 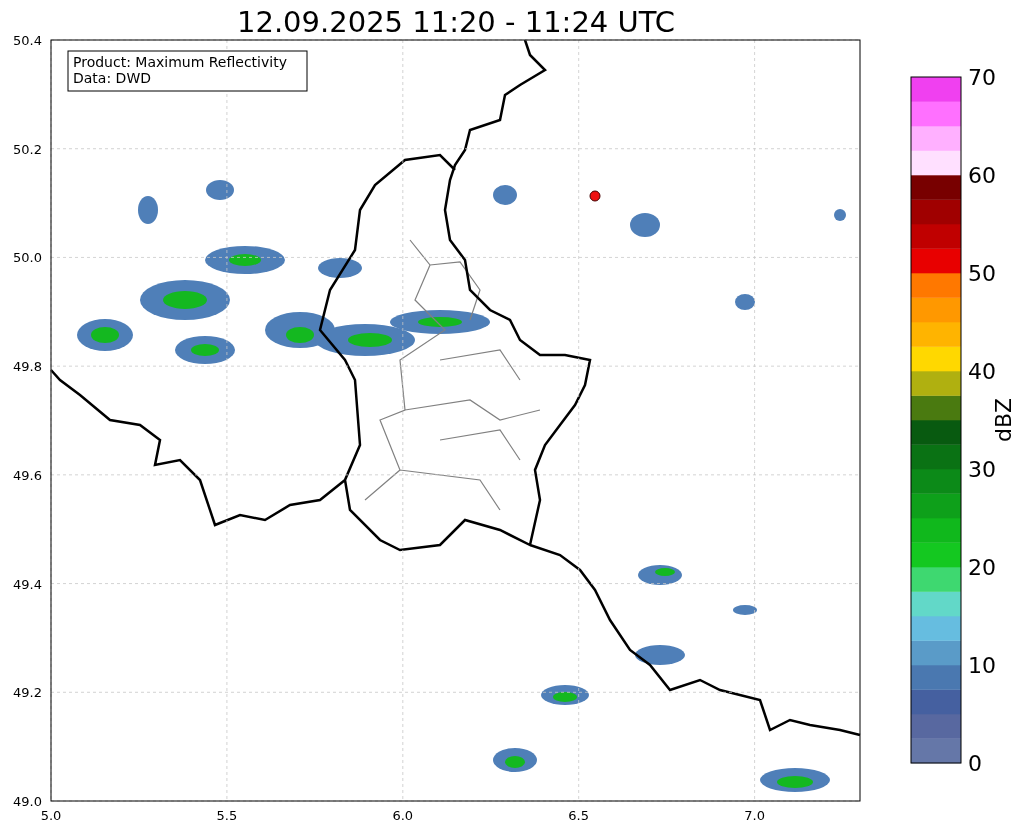 What do you see at coordinates (982, 371) in the screenshot?
I see `colorbar-tick-label: 40` at bounding box center [982, 371].